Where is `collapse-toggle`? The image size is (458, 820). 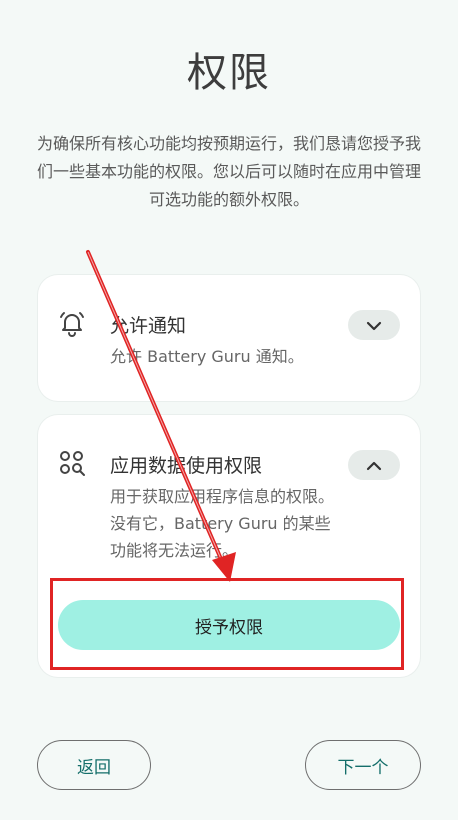 collapse-toggle is located at coordinates (374, 465).